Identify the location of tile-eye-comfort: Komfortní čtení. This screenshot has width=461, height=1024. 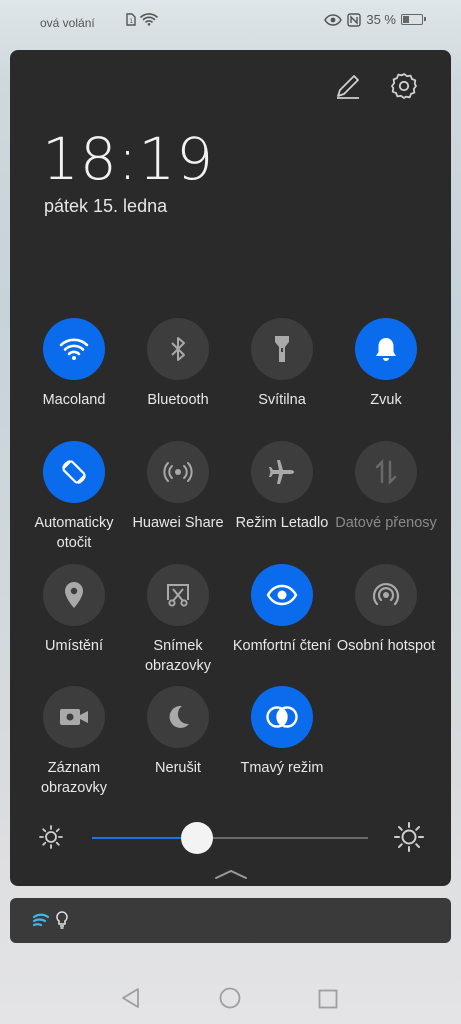
(282, 610).